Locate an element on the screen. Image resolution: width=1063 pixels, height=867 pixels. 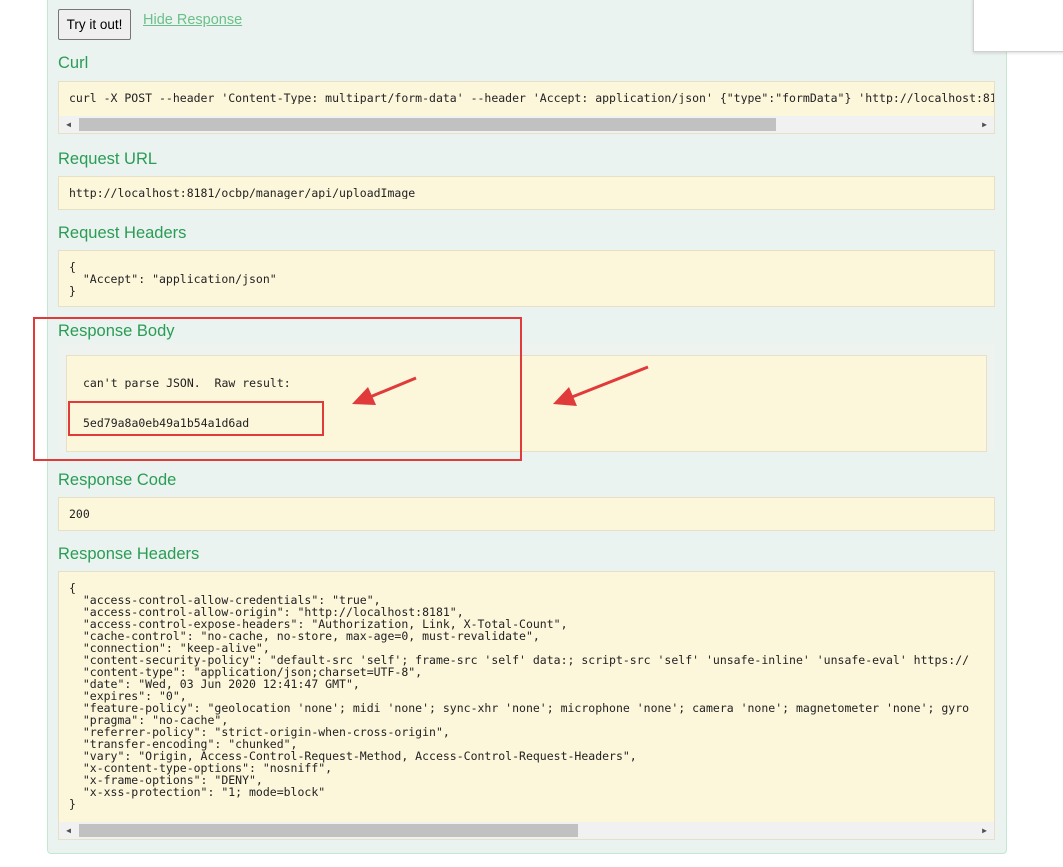
response-headers-title: Response Headers is located at coordinates (129, 554).